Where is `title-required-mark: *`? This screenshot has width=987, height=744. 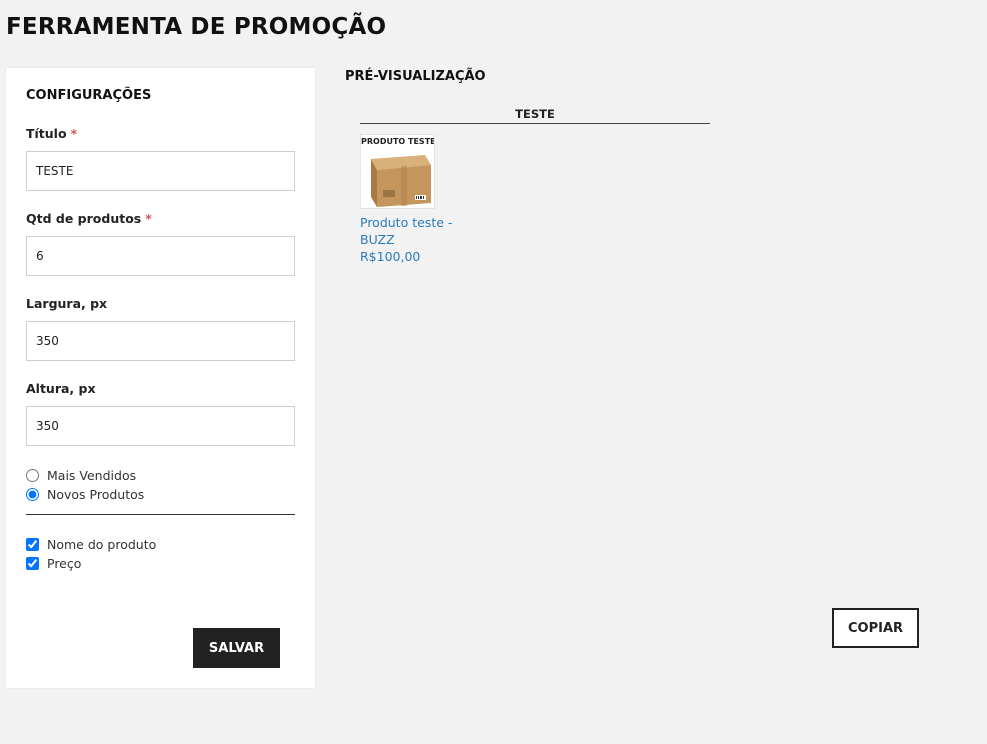 title-required-mark: * is located at coordinates (74, 133).